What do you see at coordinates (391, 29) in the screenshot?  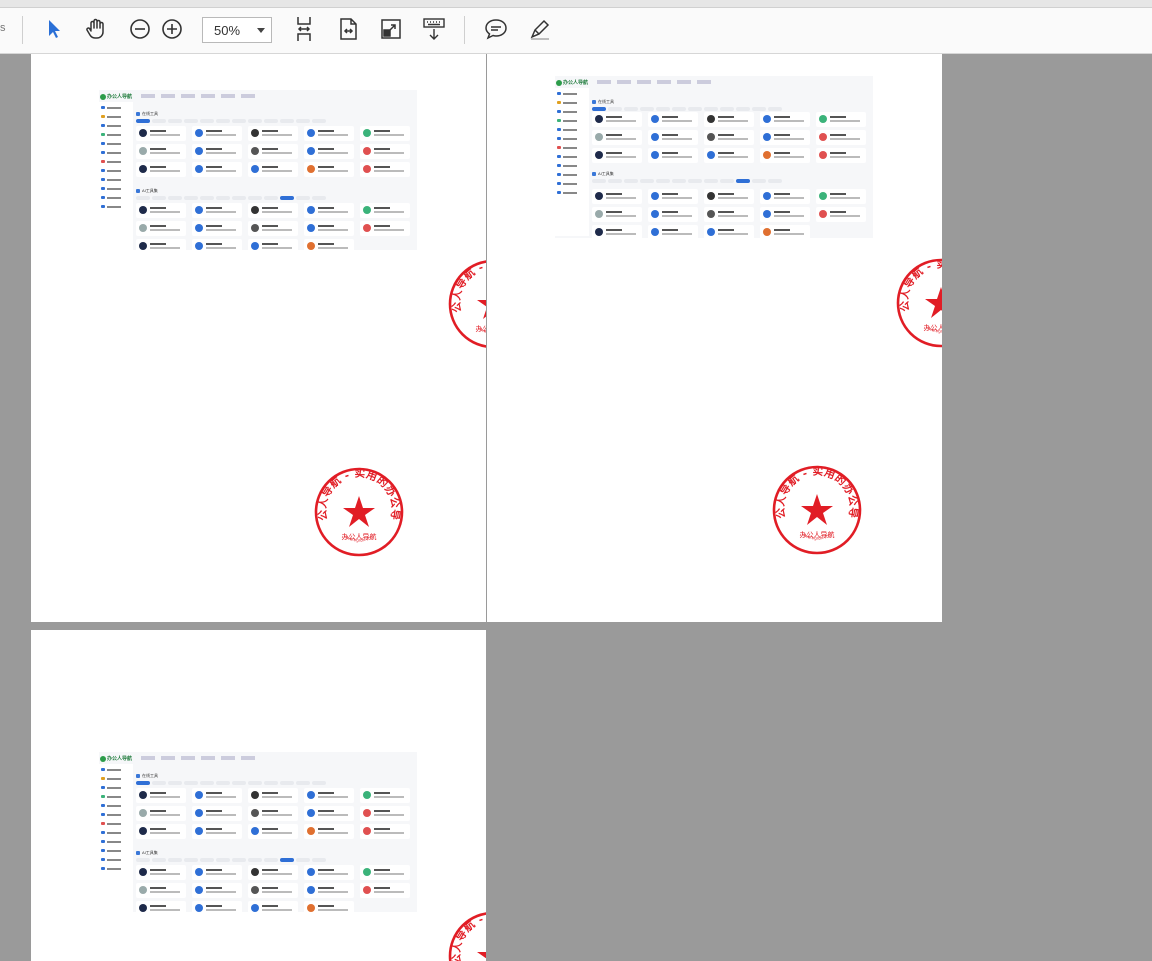 I see `full-screen-icon` at bounding box center [391, 29].